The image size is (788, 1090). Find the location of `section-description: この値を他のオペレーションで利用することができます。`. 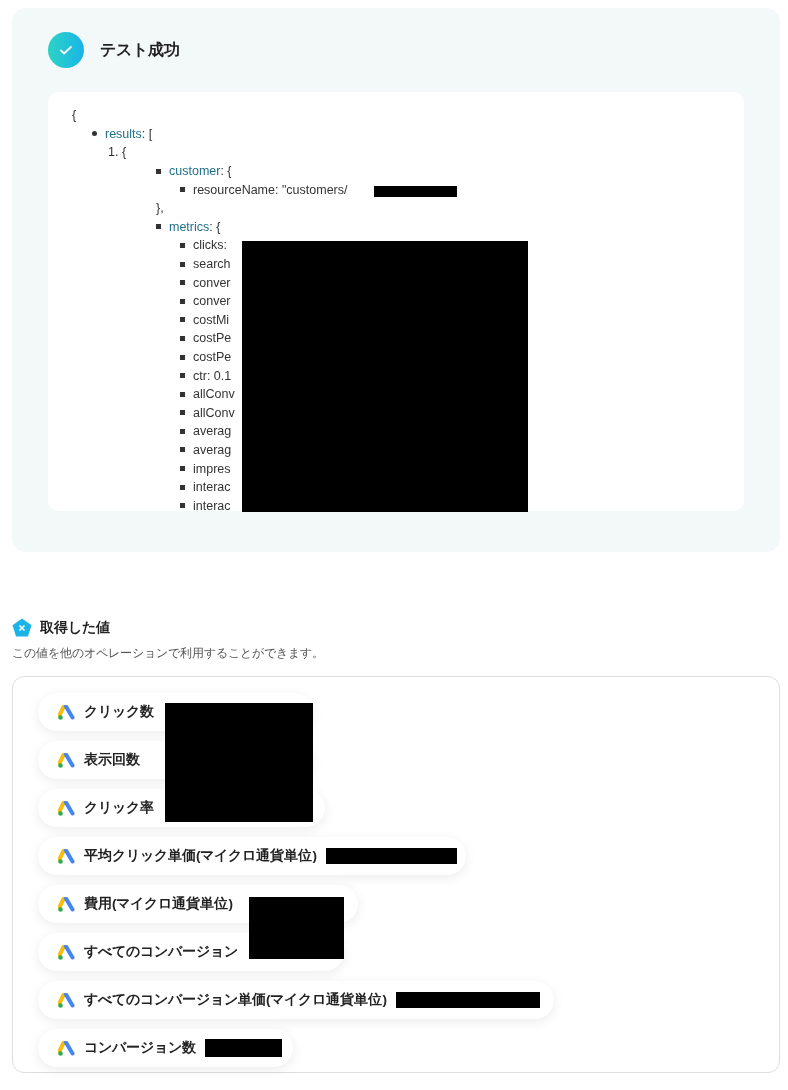

section-description: この値を他のオペレーションで利用することができます。 is located at coordinates (168, 653).